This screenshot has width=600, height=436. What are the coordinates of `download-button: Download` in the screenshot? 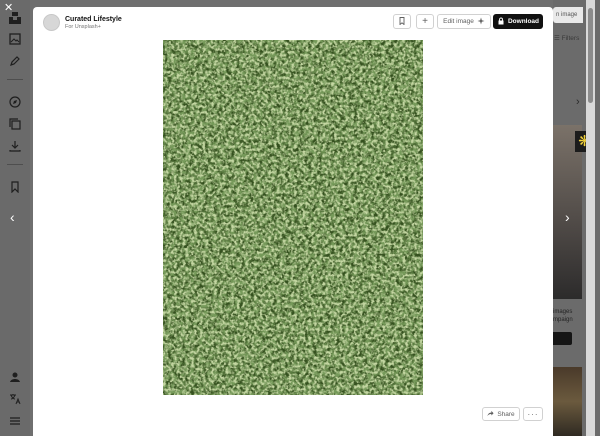 It's located at (518, 21).